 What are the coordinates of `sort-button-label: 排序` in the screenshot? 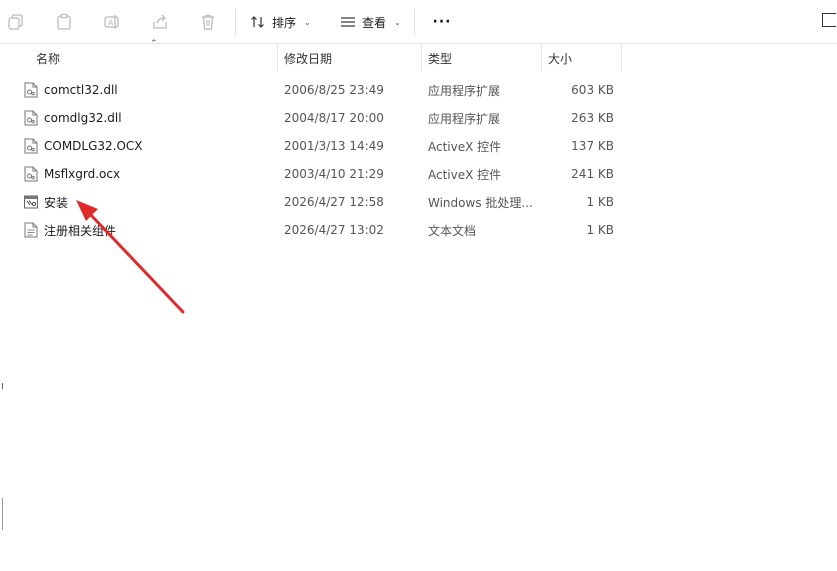 It's located at (284, 22).